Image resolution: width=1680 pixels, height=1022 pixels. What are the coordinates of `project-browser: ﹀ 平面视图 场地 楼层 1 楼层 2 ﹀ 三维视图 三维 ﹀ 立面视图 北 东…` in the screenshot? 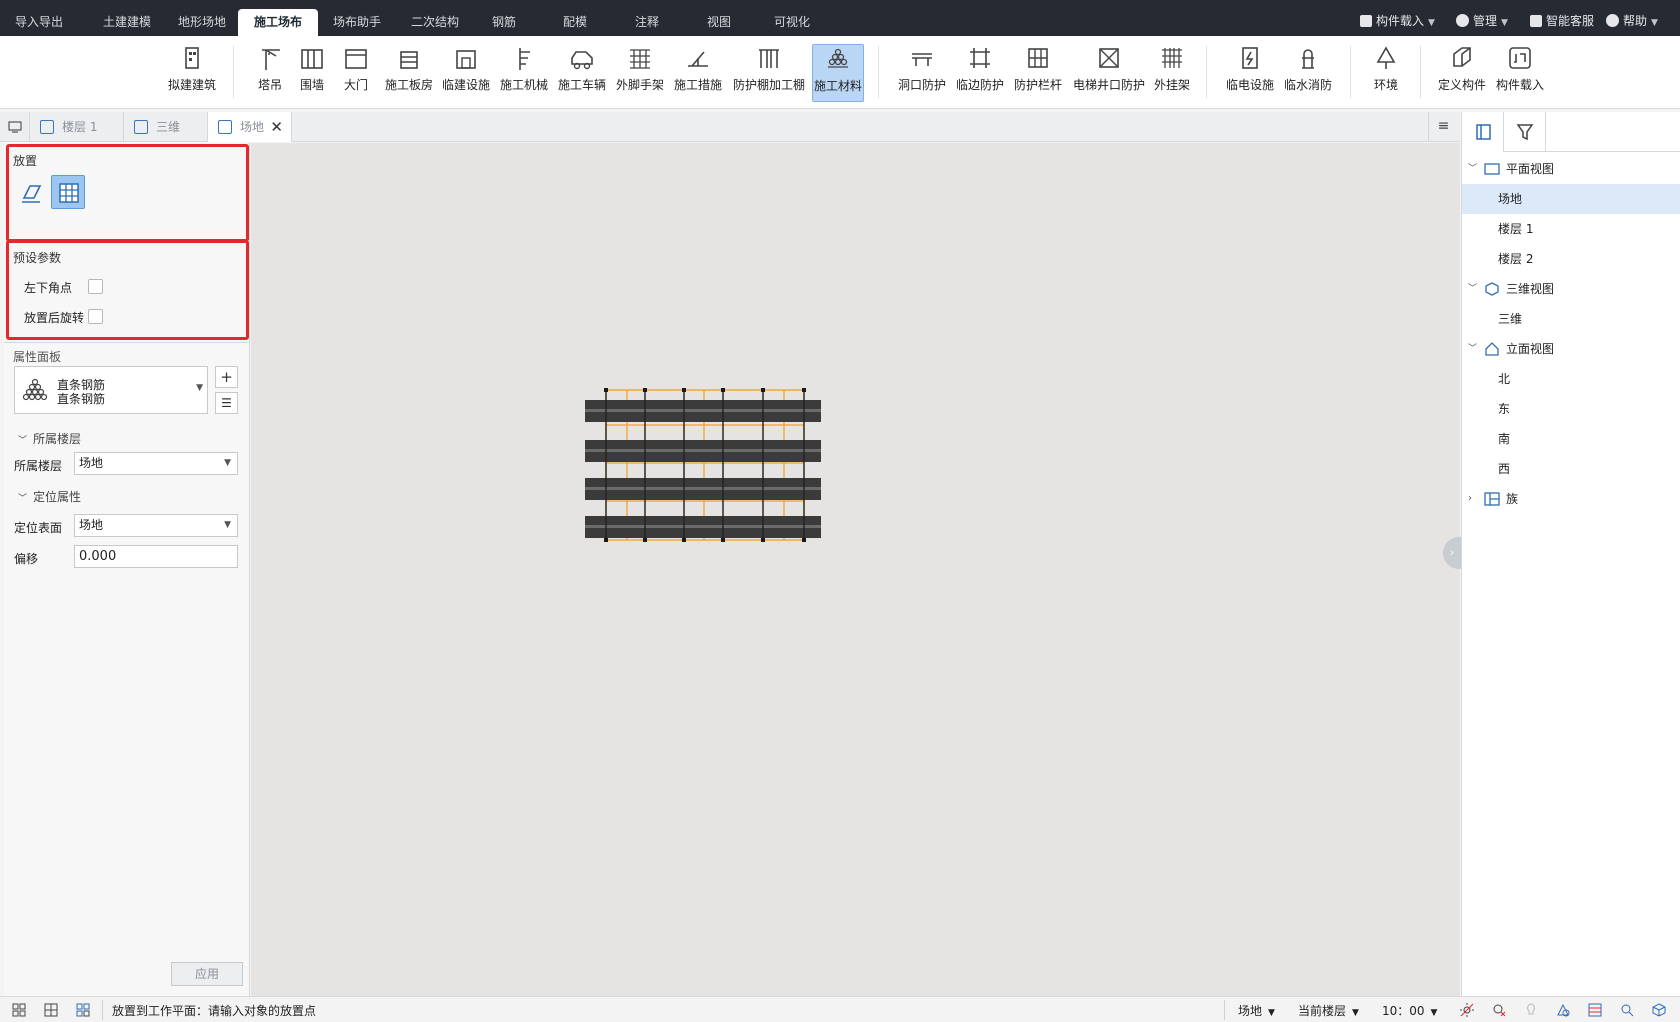 It's located at (1570, 554).